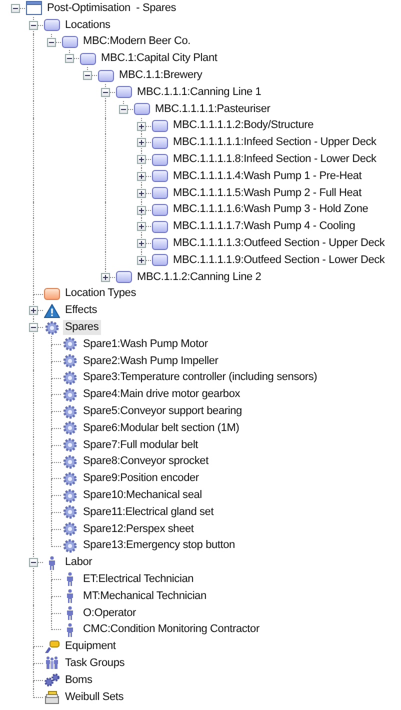  What do you see at coordinates (159, 58) in the screenshot?
I see `node-label: MBC.1:Capital City Plant` at bounding box center [159, 58].